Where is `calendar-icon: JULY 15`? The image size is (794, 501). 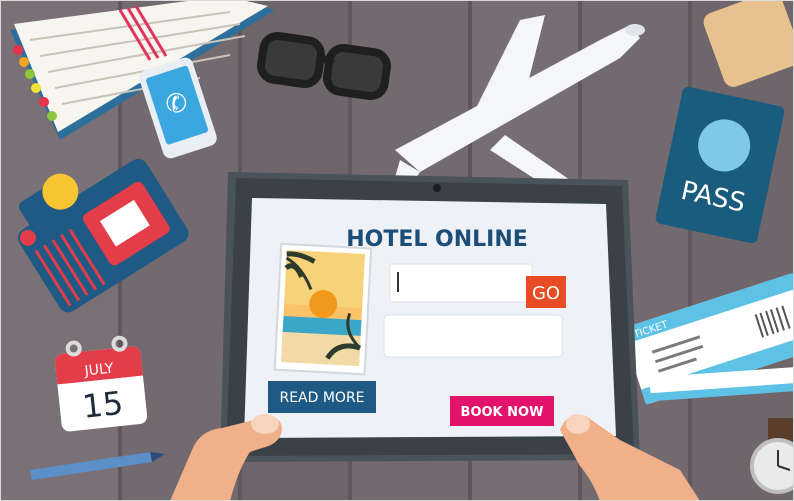 calendar-icon: JULY 15 is located at coordinates (101, 383).